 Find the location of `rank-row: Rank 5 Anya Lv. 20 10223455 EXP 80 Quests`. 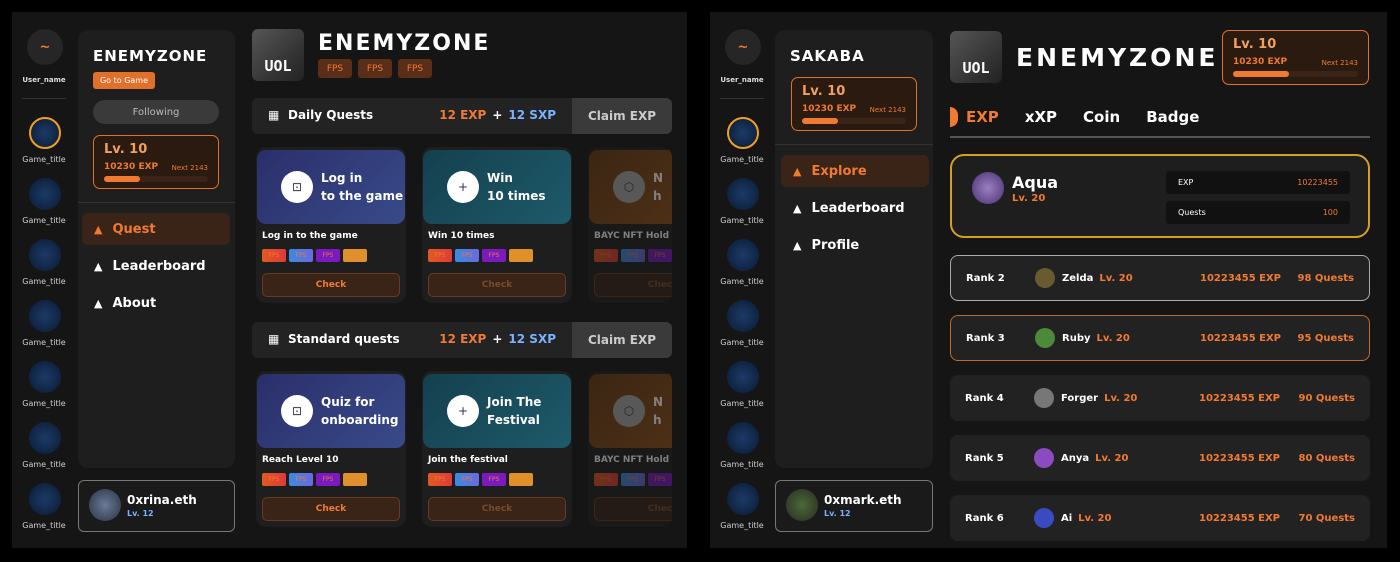

rank-row: Rank 5 Anya Lv. 20 10223455 EXP 80 Quests is located at coordinates (1160, 458).